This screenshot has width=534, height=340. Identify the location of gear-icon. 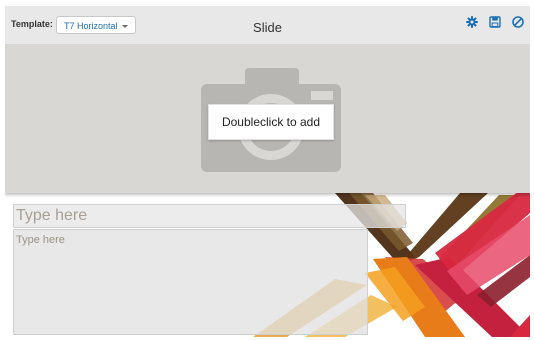
(472, 22).